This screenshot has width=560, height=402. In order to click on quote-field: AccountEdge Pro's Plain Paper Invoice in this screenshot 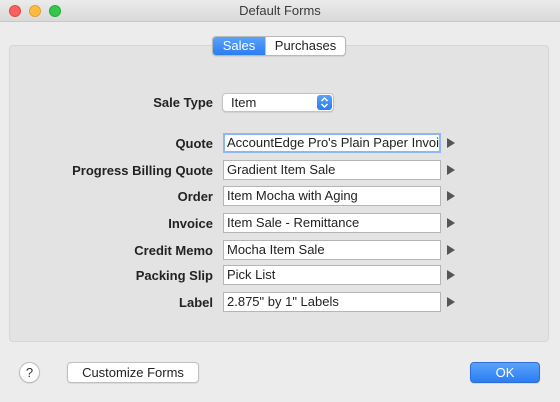, I will do `click(332, 143)`.